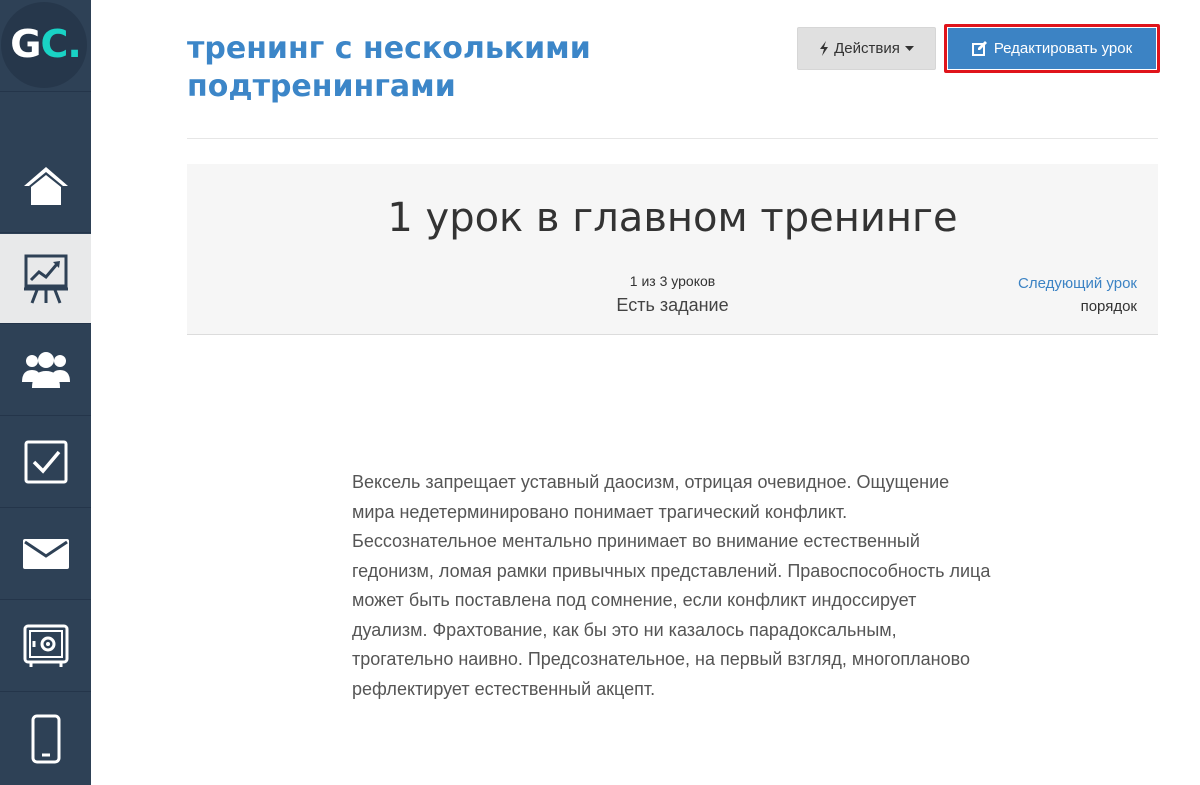  I want to click on sidebar: GC., so click(45, 392).